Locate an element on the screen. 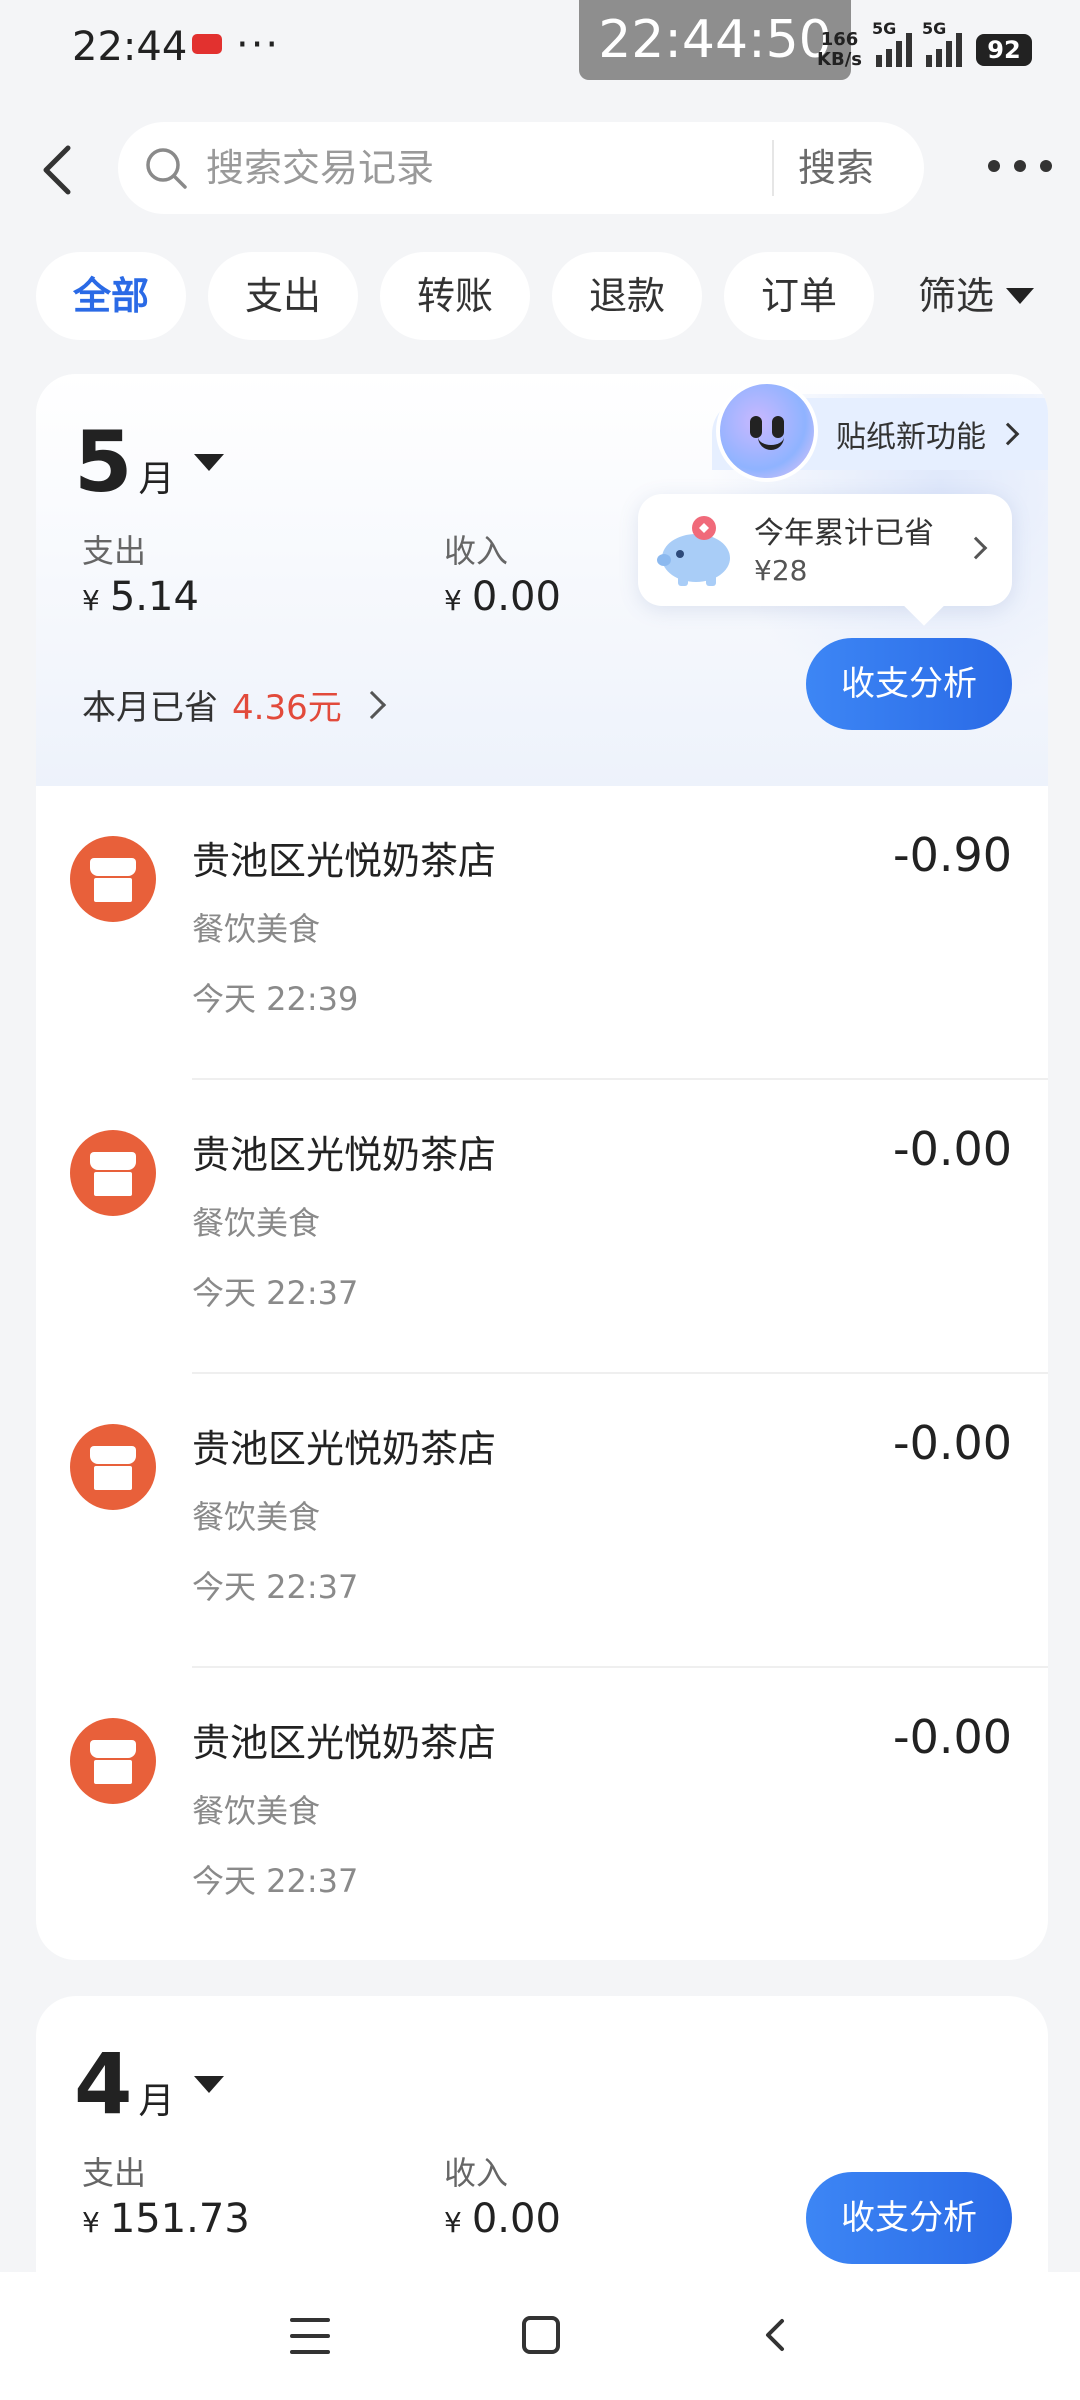 The width and height of the screenshot is (1080, 2400). sticker-feature-link: 贴纸新功能 is located at coordinates (928, 434).